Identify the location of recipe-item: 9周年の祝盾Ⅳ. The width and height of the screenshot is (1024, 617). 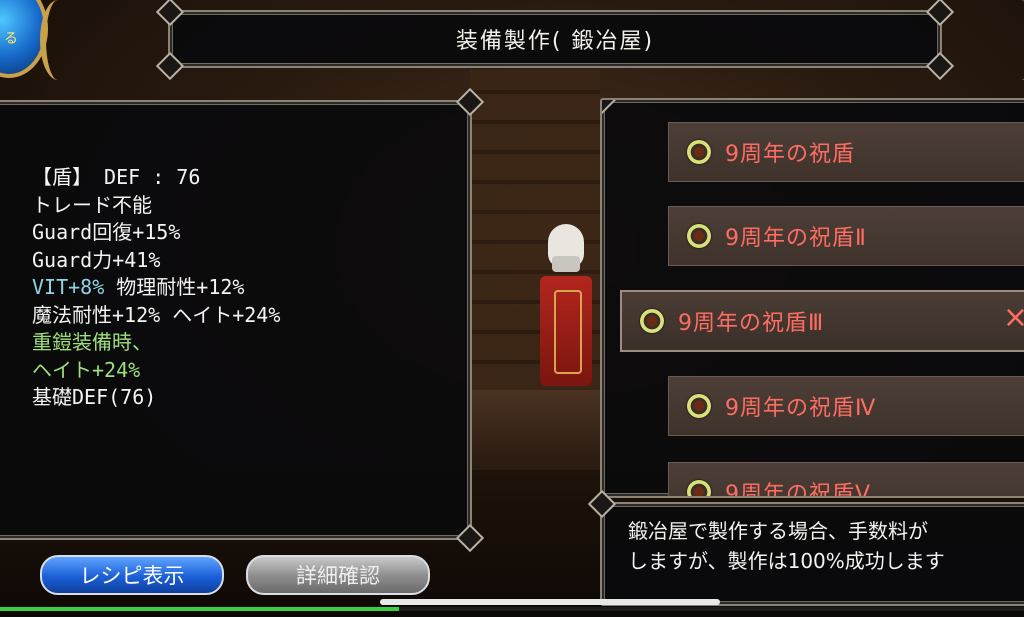
(846, 406).